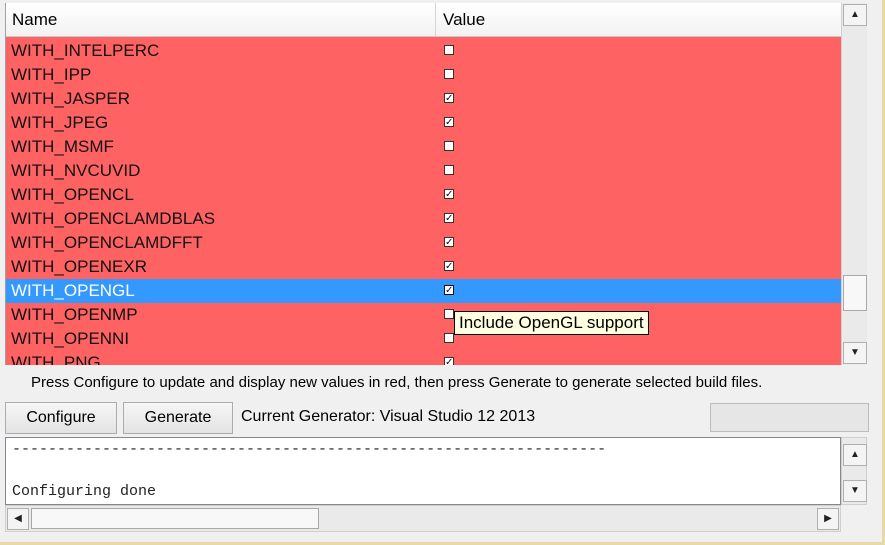  Describe the element at coordinates (424, 219) in the screenshot. I see `table-row: WITH_OPENCLAMDBLAS ✓` at that location.